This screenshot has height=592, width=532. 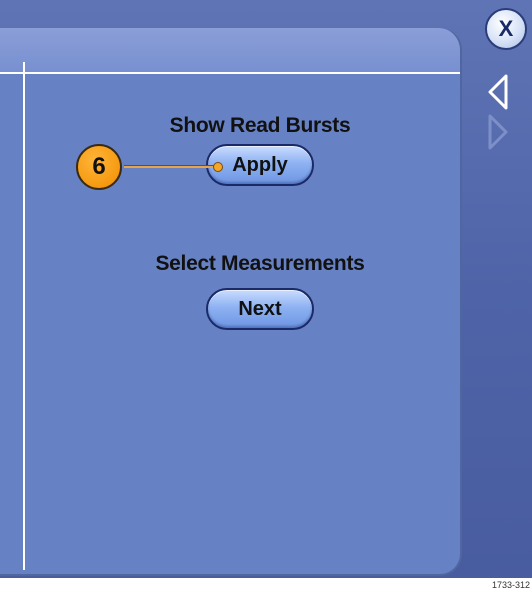 What do you see at coordinates (260, 125) in the screenshot?
I see `show-read-bursts-label: Show Read Bursts` at bounding box center [260, 125].